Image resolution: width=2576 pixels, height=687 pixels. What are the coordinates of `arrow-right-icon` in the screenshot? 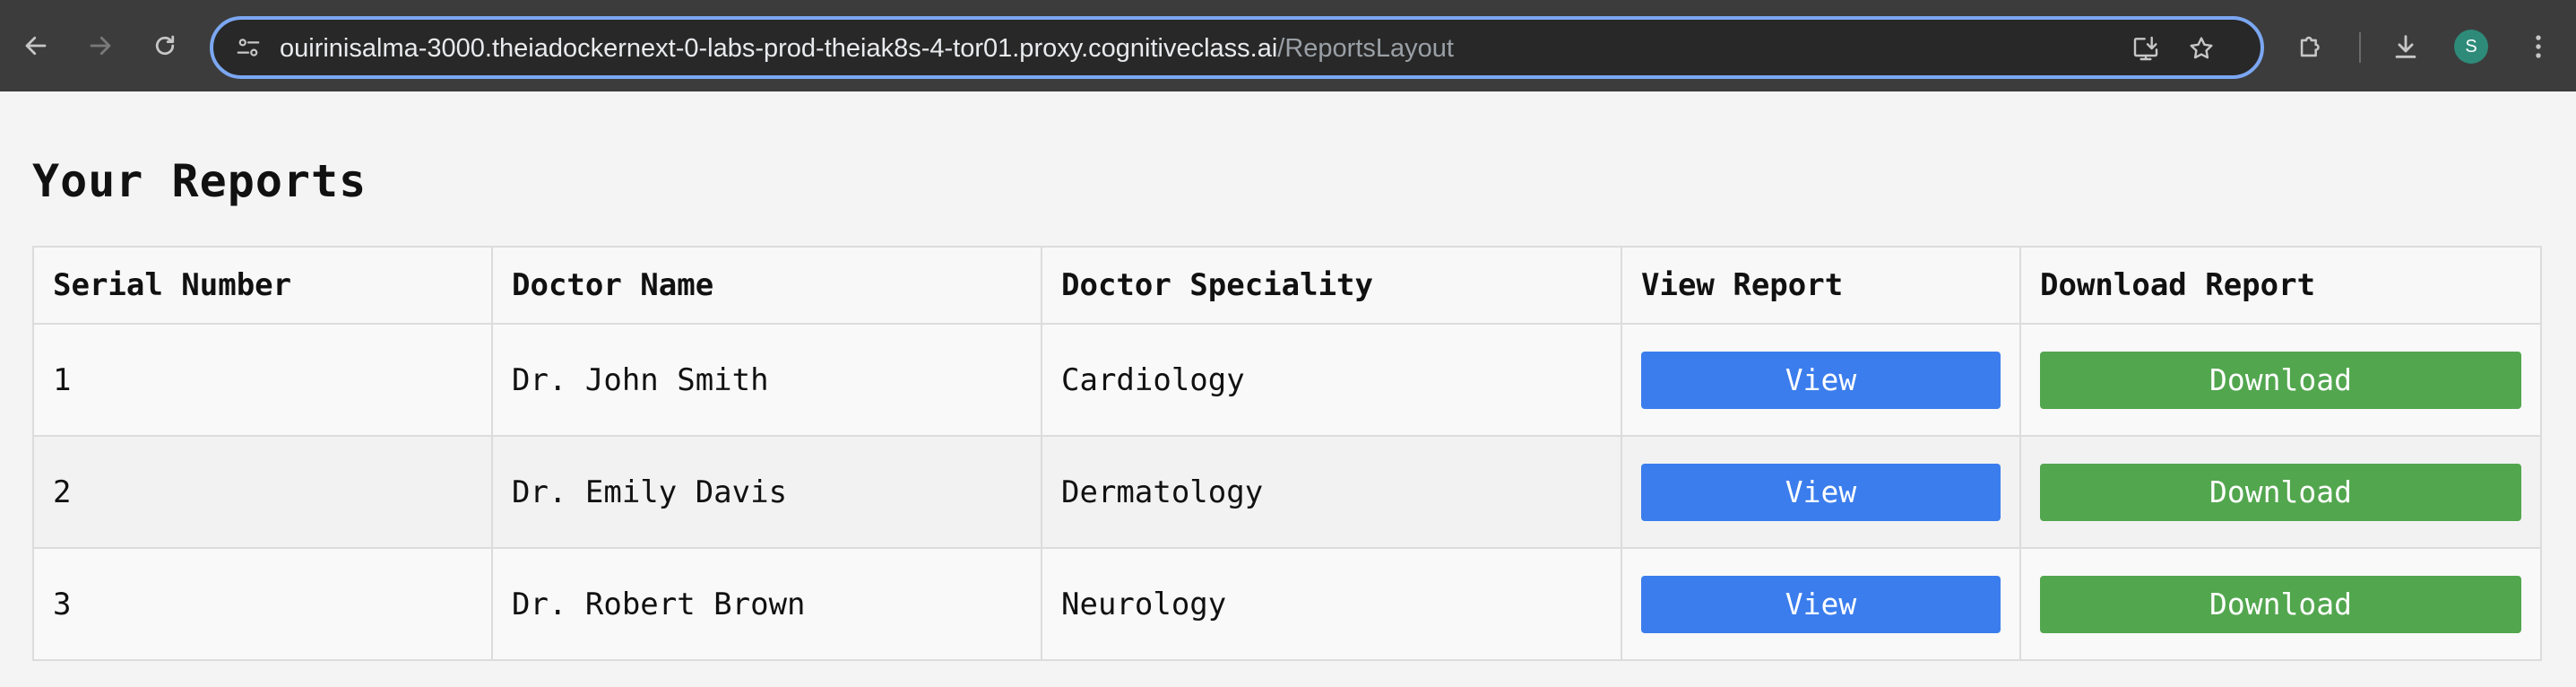 It's located at (100, 46).